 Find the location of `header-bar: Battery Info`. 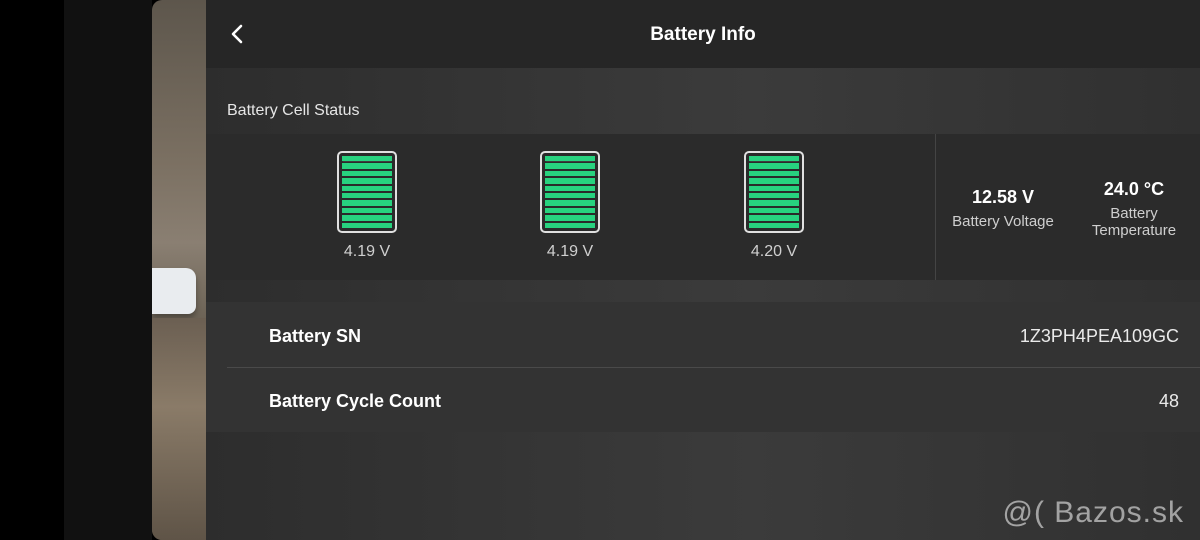

header-bar: Battery Info is located at coordinates (703, 34).